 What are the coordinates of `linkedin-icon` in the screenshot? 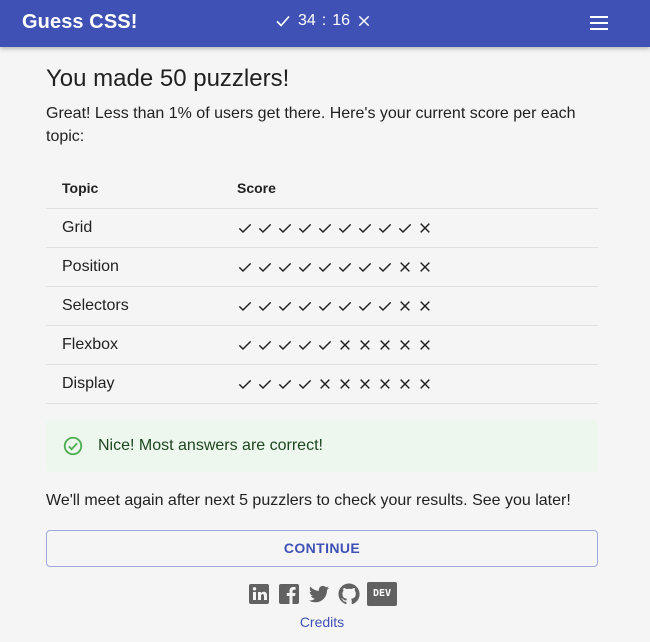 It's located at (259, 594).